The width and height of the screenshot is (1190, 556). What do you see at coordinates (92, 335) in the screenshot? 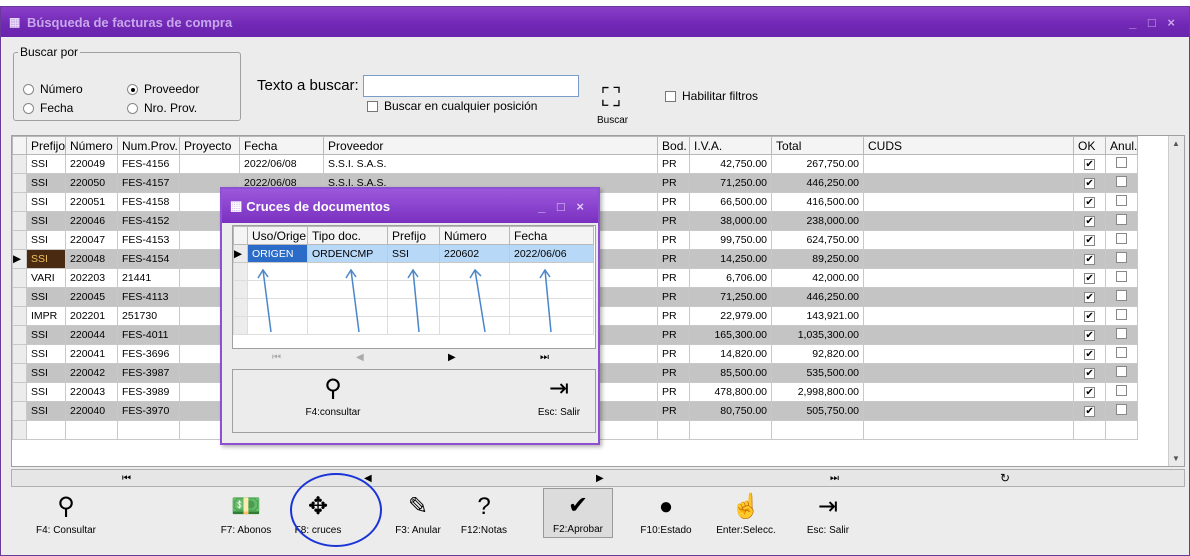
I see `cell-numero: 220044` at bounding box center [92, 335].